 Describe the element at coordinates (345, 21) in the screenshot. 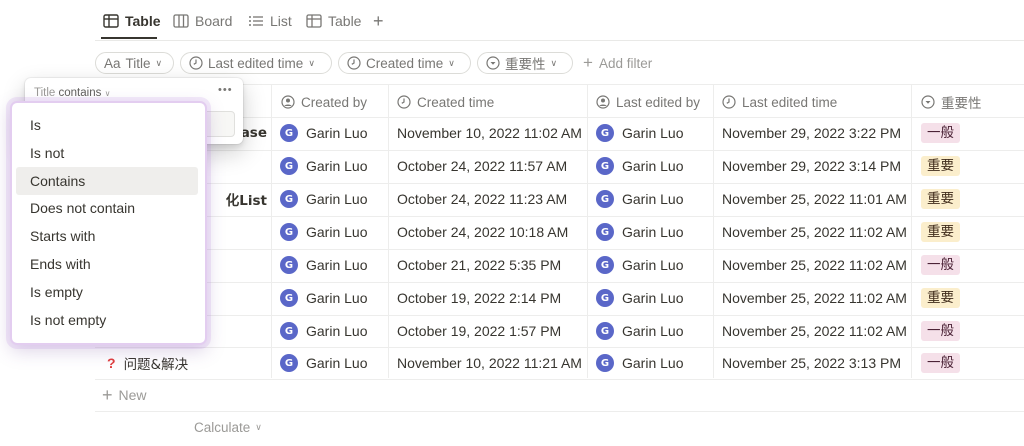

I see `tab-label: Table` at that location.